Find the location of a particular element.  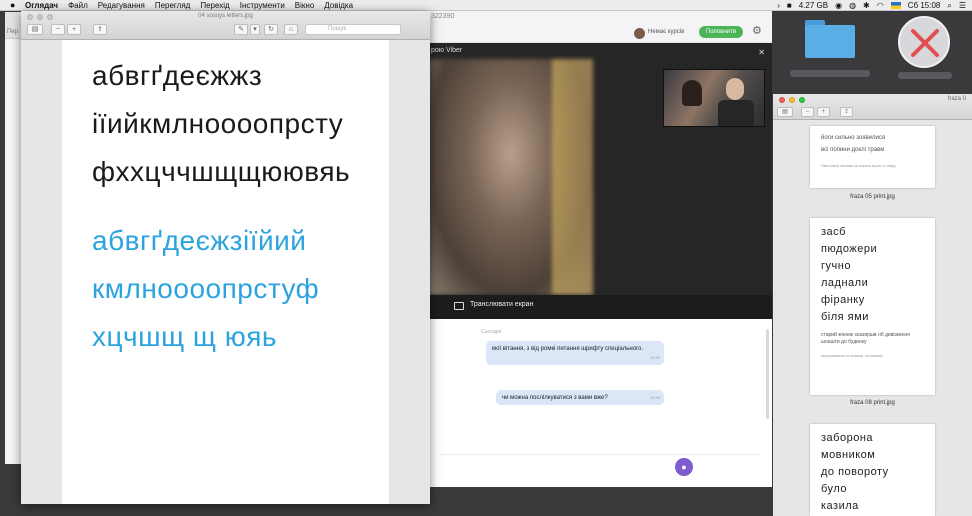

chevron-right-icon: › is located at coordinates (778, 5).